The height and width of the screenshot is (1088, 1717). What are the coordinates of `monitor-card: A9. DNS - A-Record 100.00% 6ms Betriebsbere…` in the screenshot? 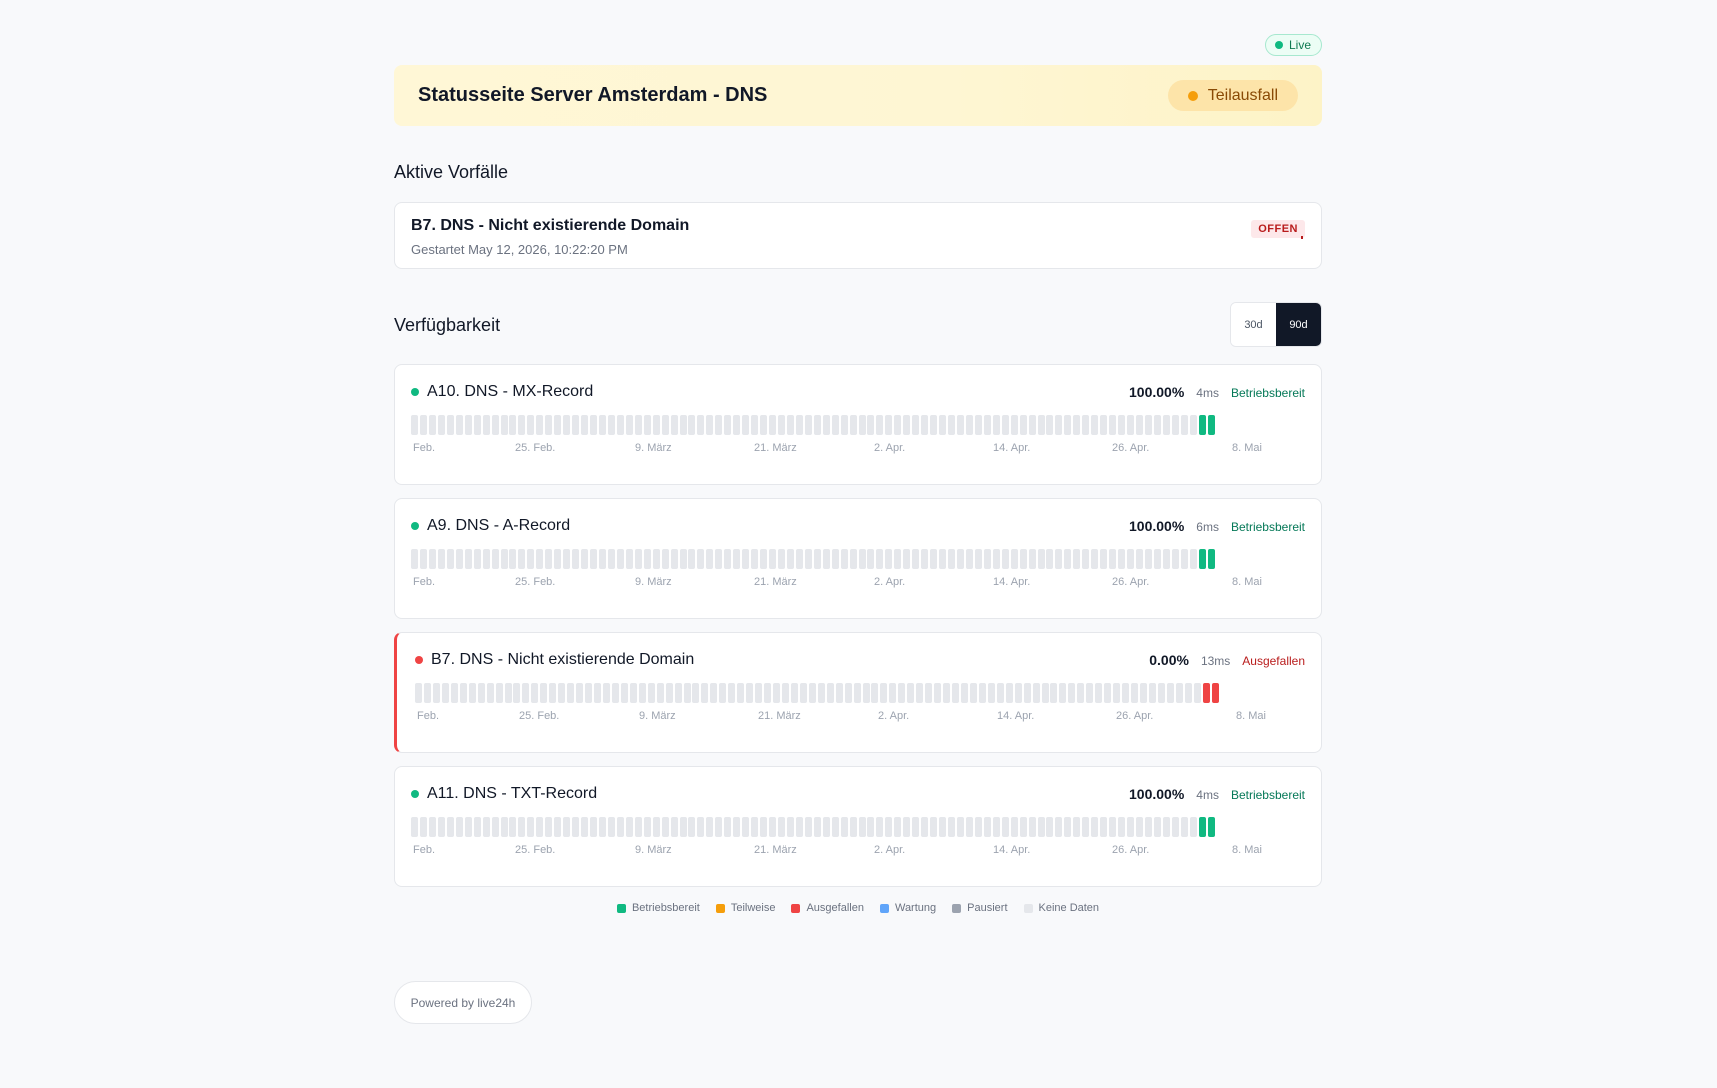 It's located at (858, 558).